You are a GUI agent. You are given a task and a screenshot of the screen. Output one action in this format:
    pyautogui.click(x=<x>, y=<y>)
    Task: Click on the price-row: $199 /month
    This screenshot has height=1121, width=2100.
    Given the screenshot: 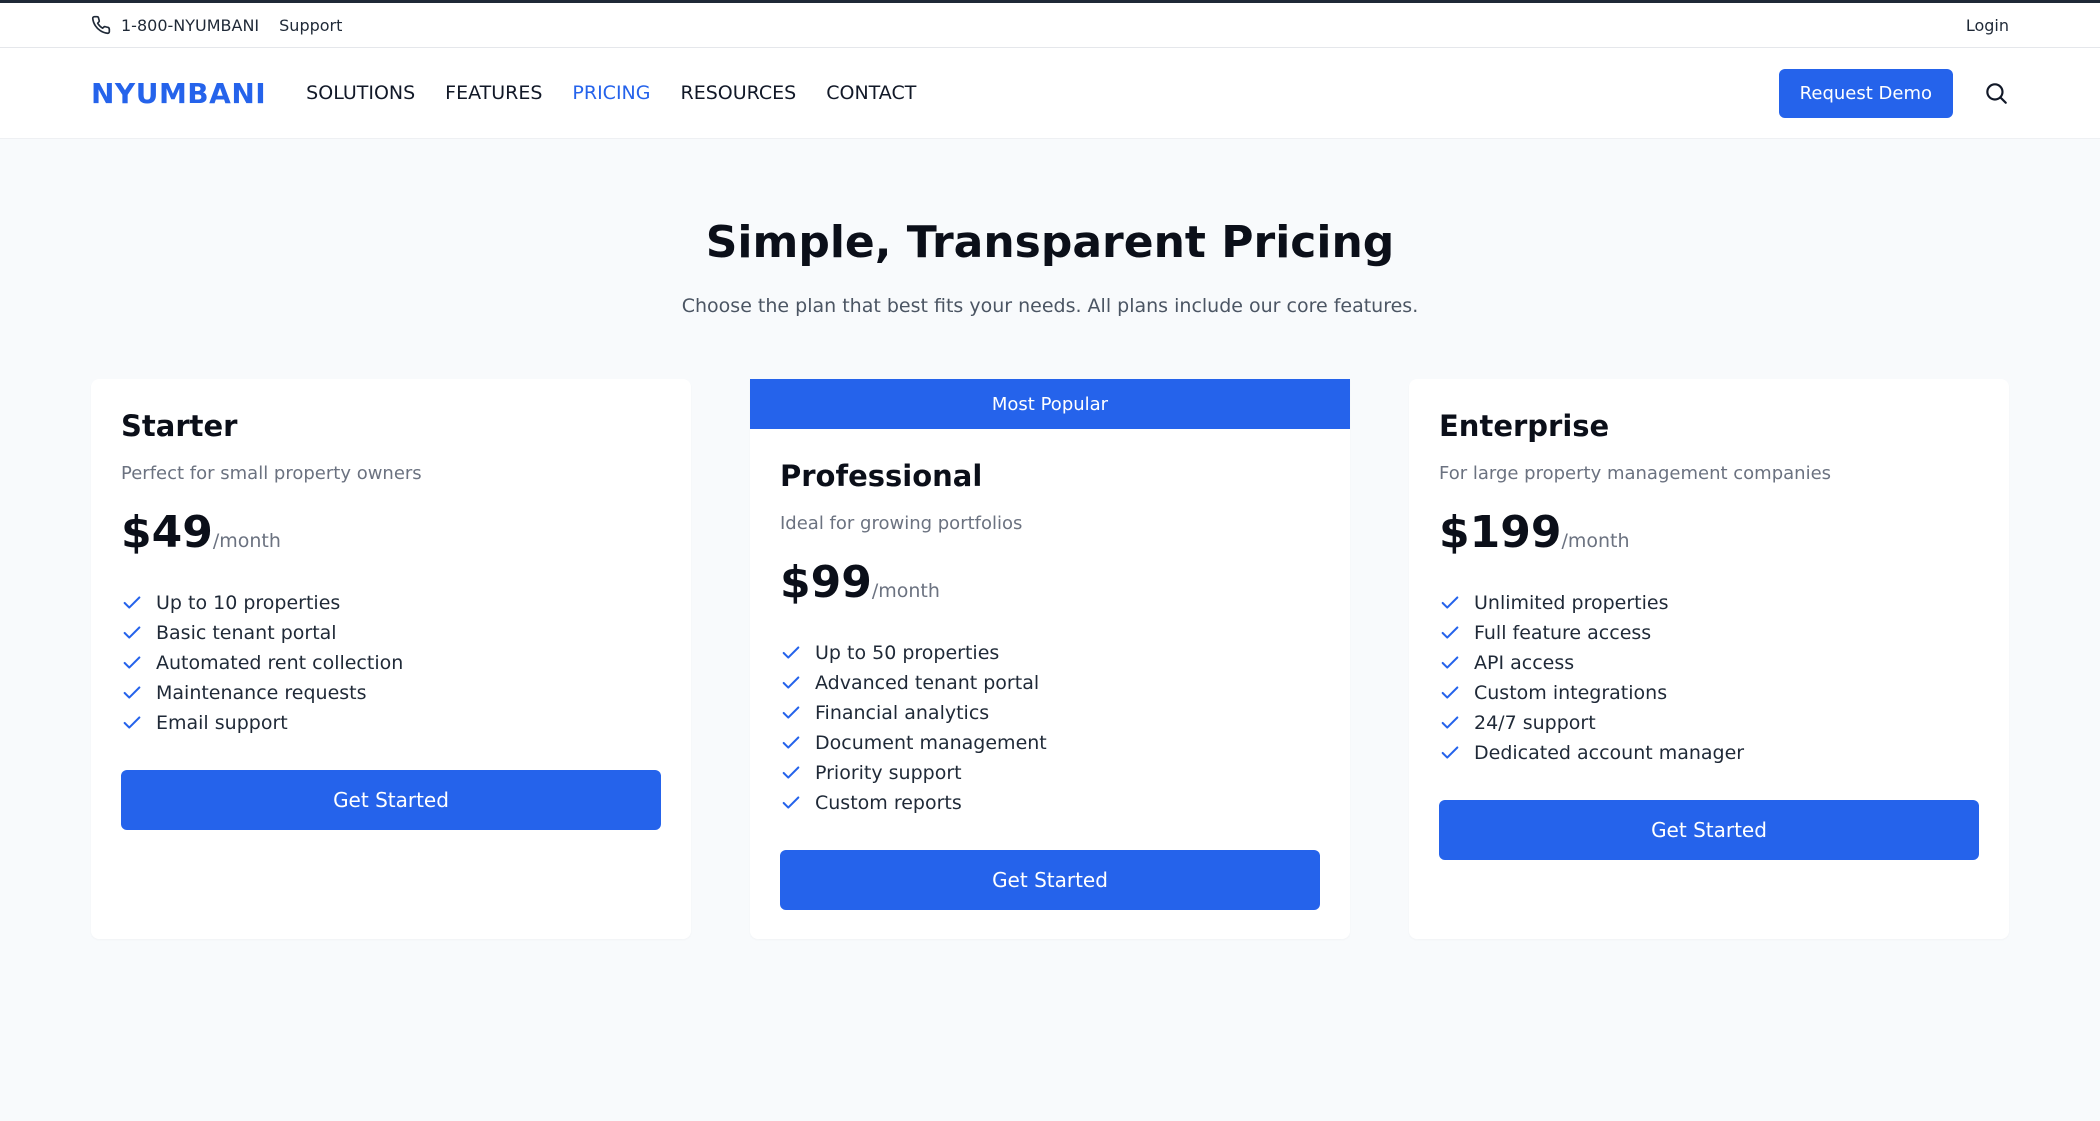 What is the action you would take?
    pyautogui.click(x=1709, y=532)
    